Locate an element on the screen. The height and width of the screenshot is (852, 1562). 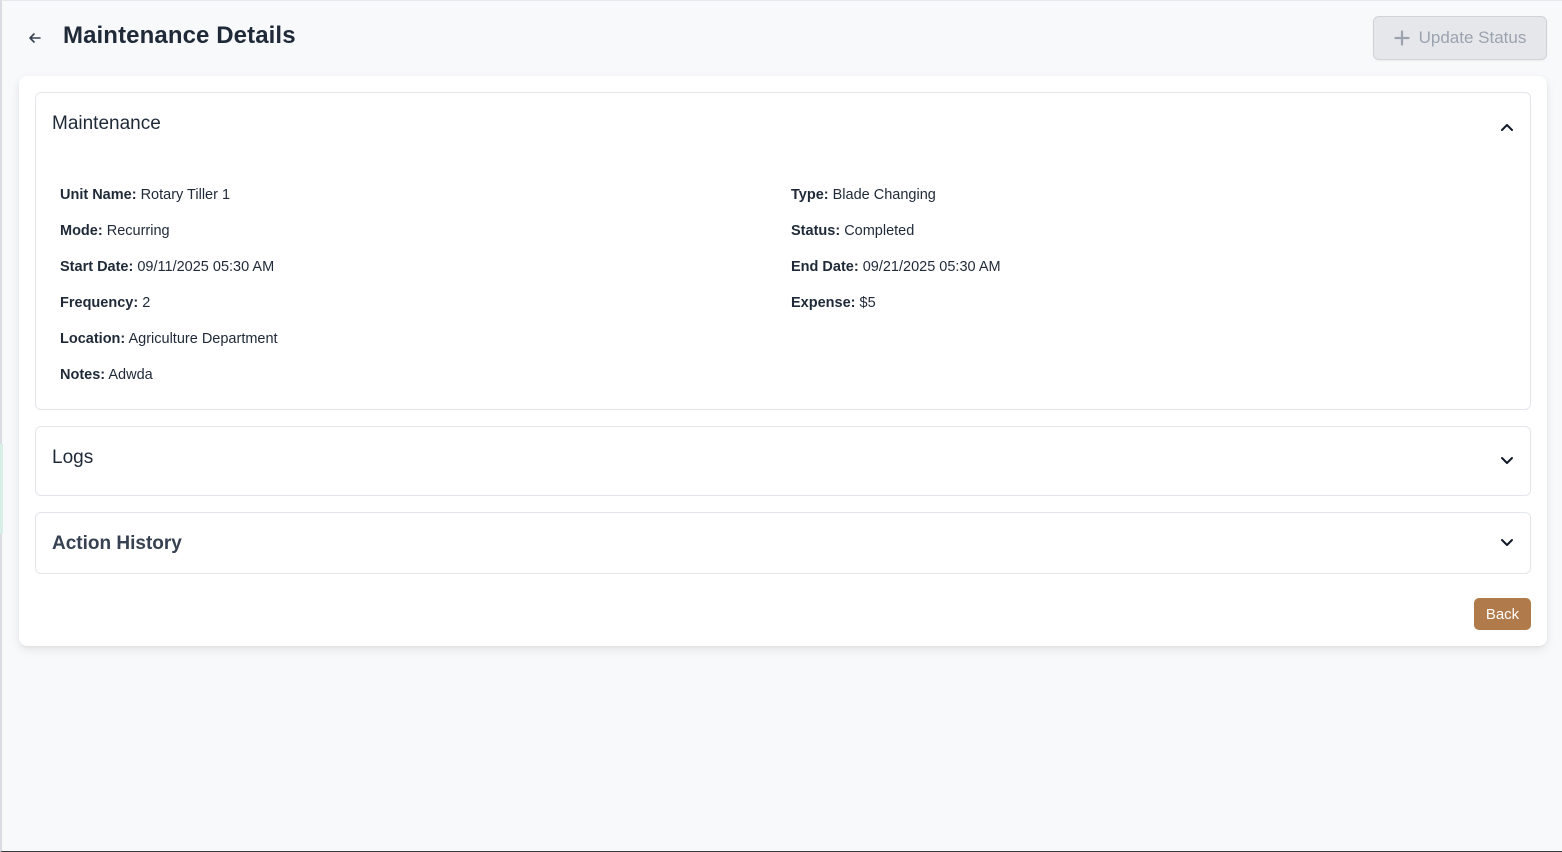
arrow-left-icon is located at coordinates (35, 38).